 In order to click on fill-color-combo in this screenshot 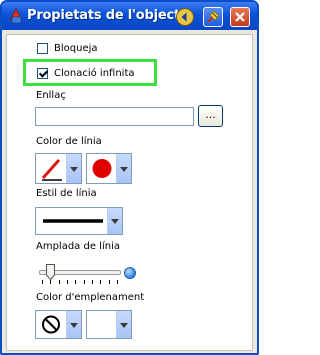, I will do `click(109, 324)`.